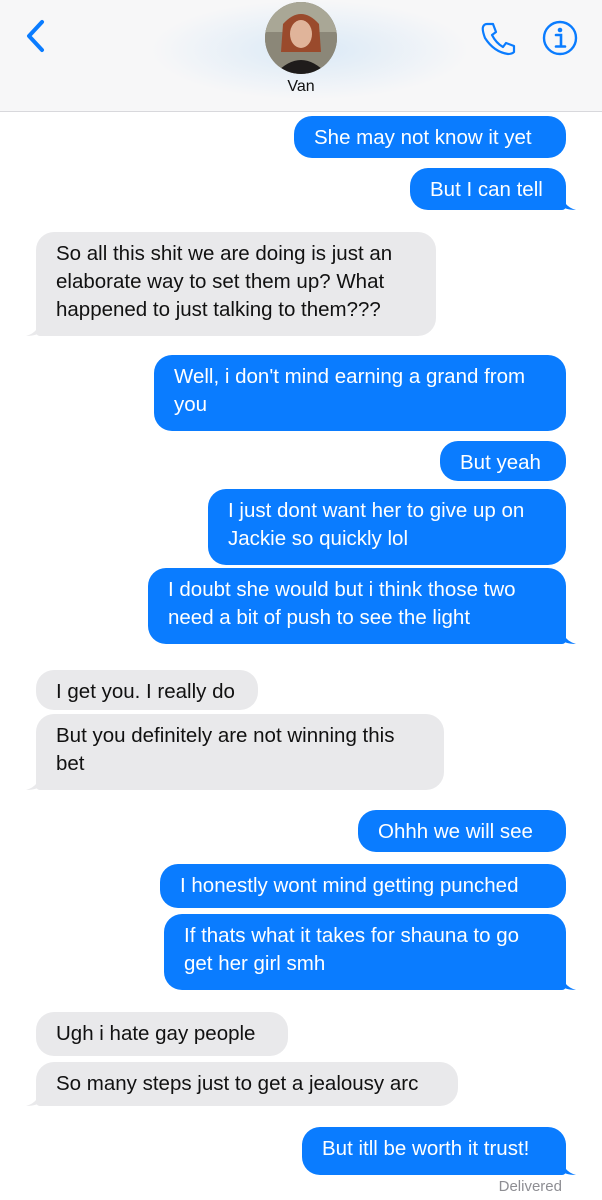  Describe the element at coordinates (319, 617) in the screenshot. I see `message-text-line: need a bit of push to see the light` at that location.